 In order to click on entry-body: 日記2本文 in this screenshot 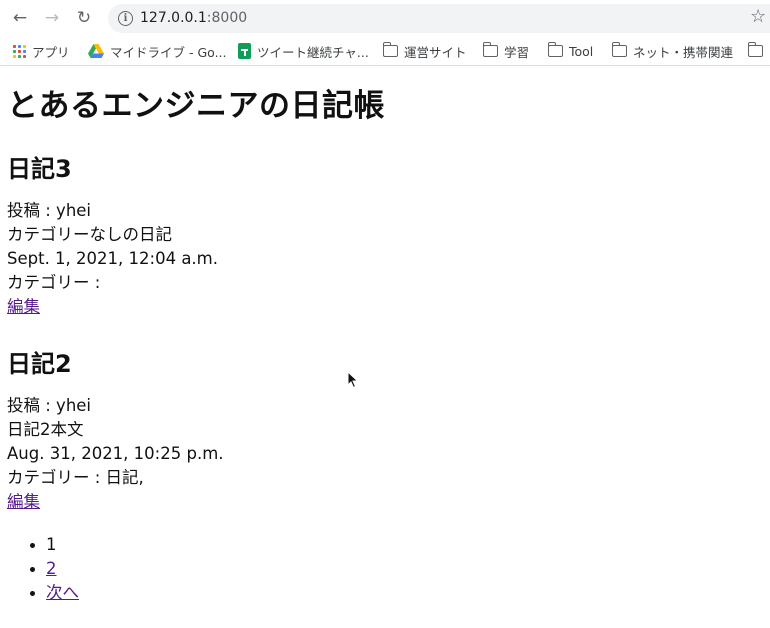, I will do `click(45, 429)`.